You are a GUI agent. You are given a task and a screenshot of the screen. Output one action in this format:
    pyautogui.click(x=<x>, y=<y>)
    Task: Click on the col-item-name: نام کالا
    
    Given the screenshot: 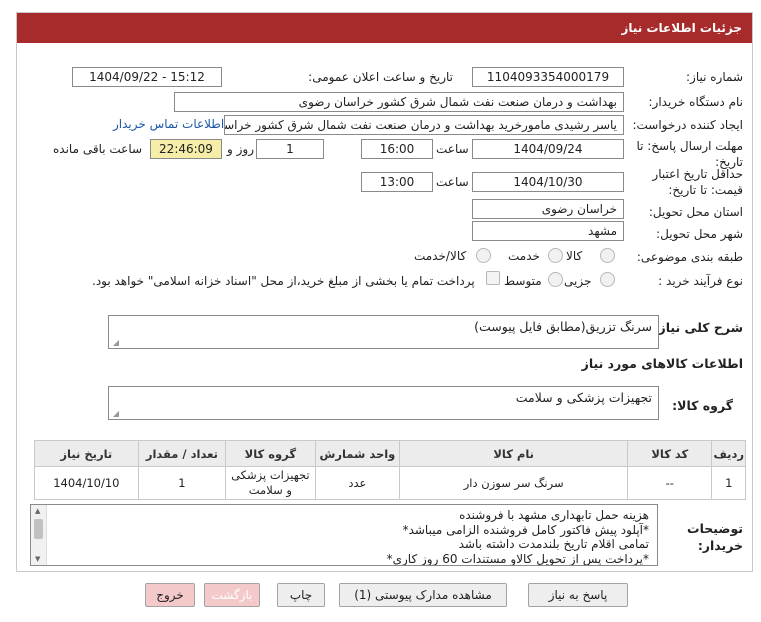 What is the action you would take?
    pyautogui.click(x=514, y=453)
    